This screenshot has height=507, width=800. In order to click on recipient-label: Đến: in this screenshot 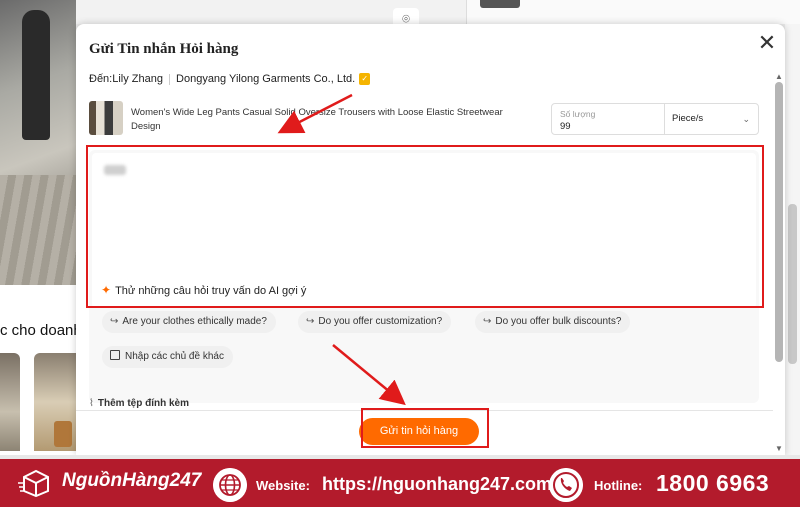, I will do `click(101, 79)`.